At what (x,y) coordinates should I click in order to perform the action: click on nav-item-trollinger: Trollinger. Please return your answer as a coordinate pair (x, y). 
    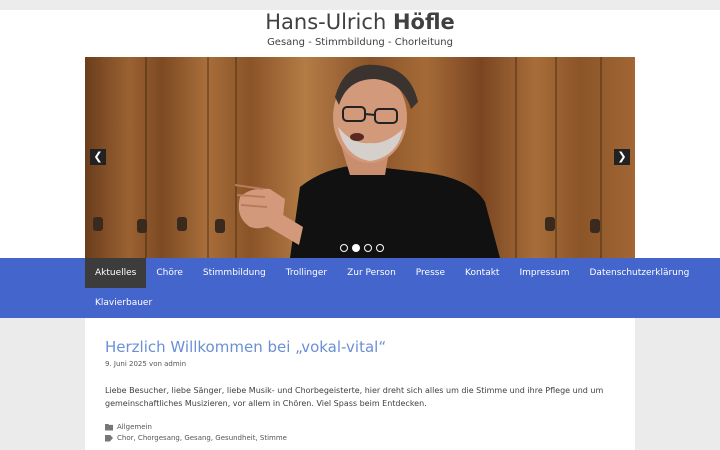
    Looking at the image, I should click on (306, 273).